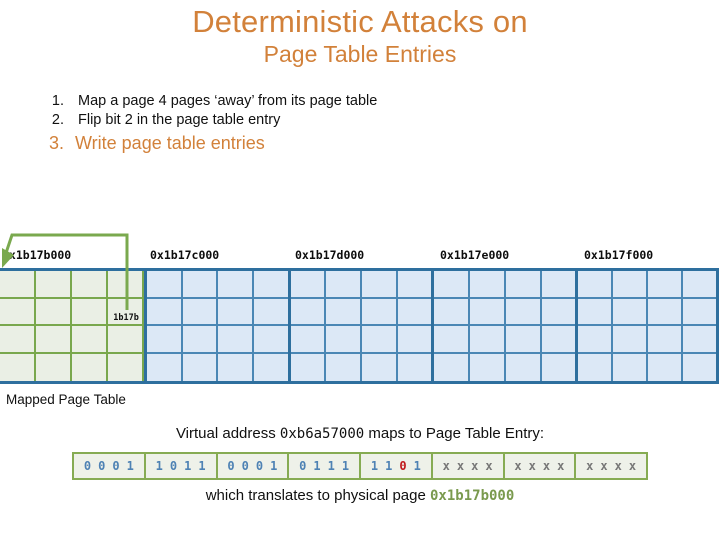 This screenshot has width=720, height=540. What do you see at coordinates (325, 466) in the screenshot?
I see `bit-group-3: 0 1 1 1` at bounding box center [325, 466].